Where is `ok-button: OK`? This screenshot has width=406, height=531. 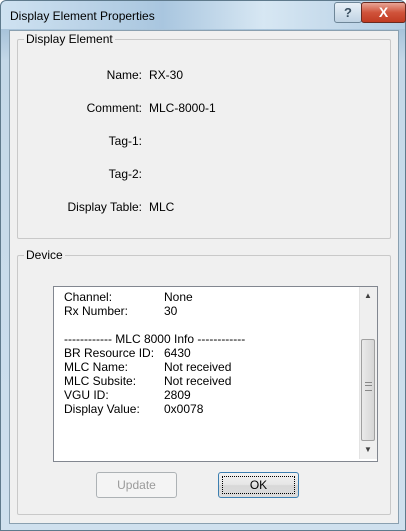
ok-button: OK is located at coordinates (258, 485).